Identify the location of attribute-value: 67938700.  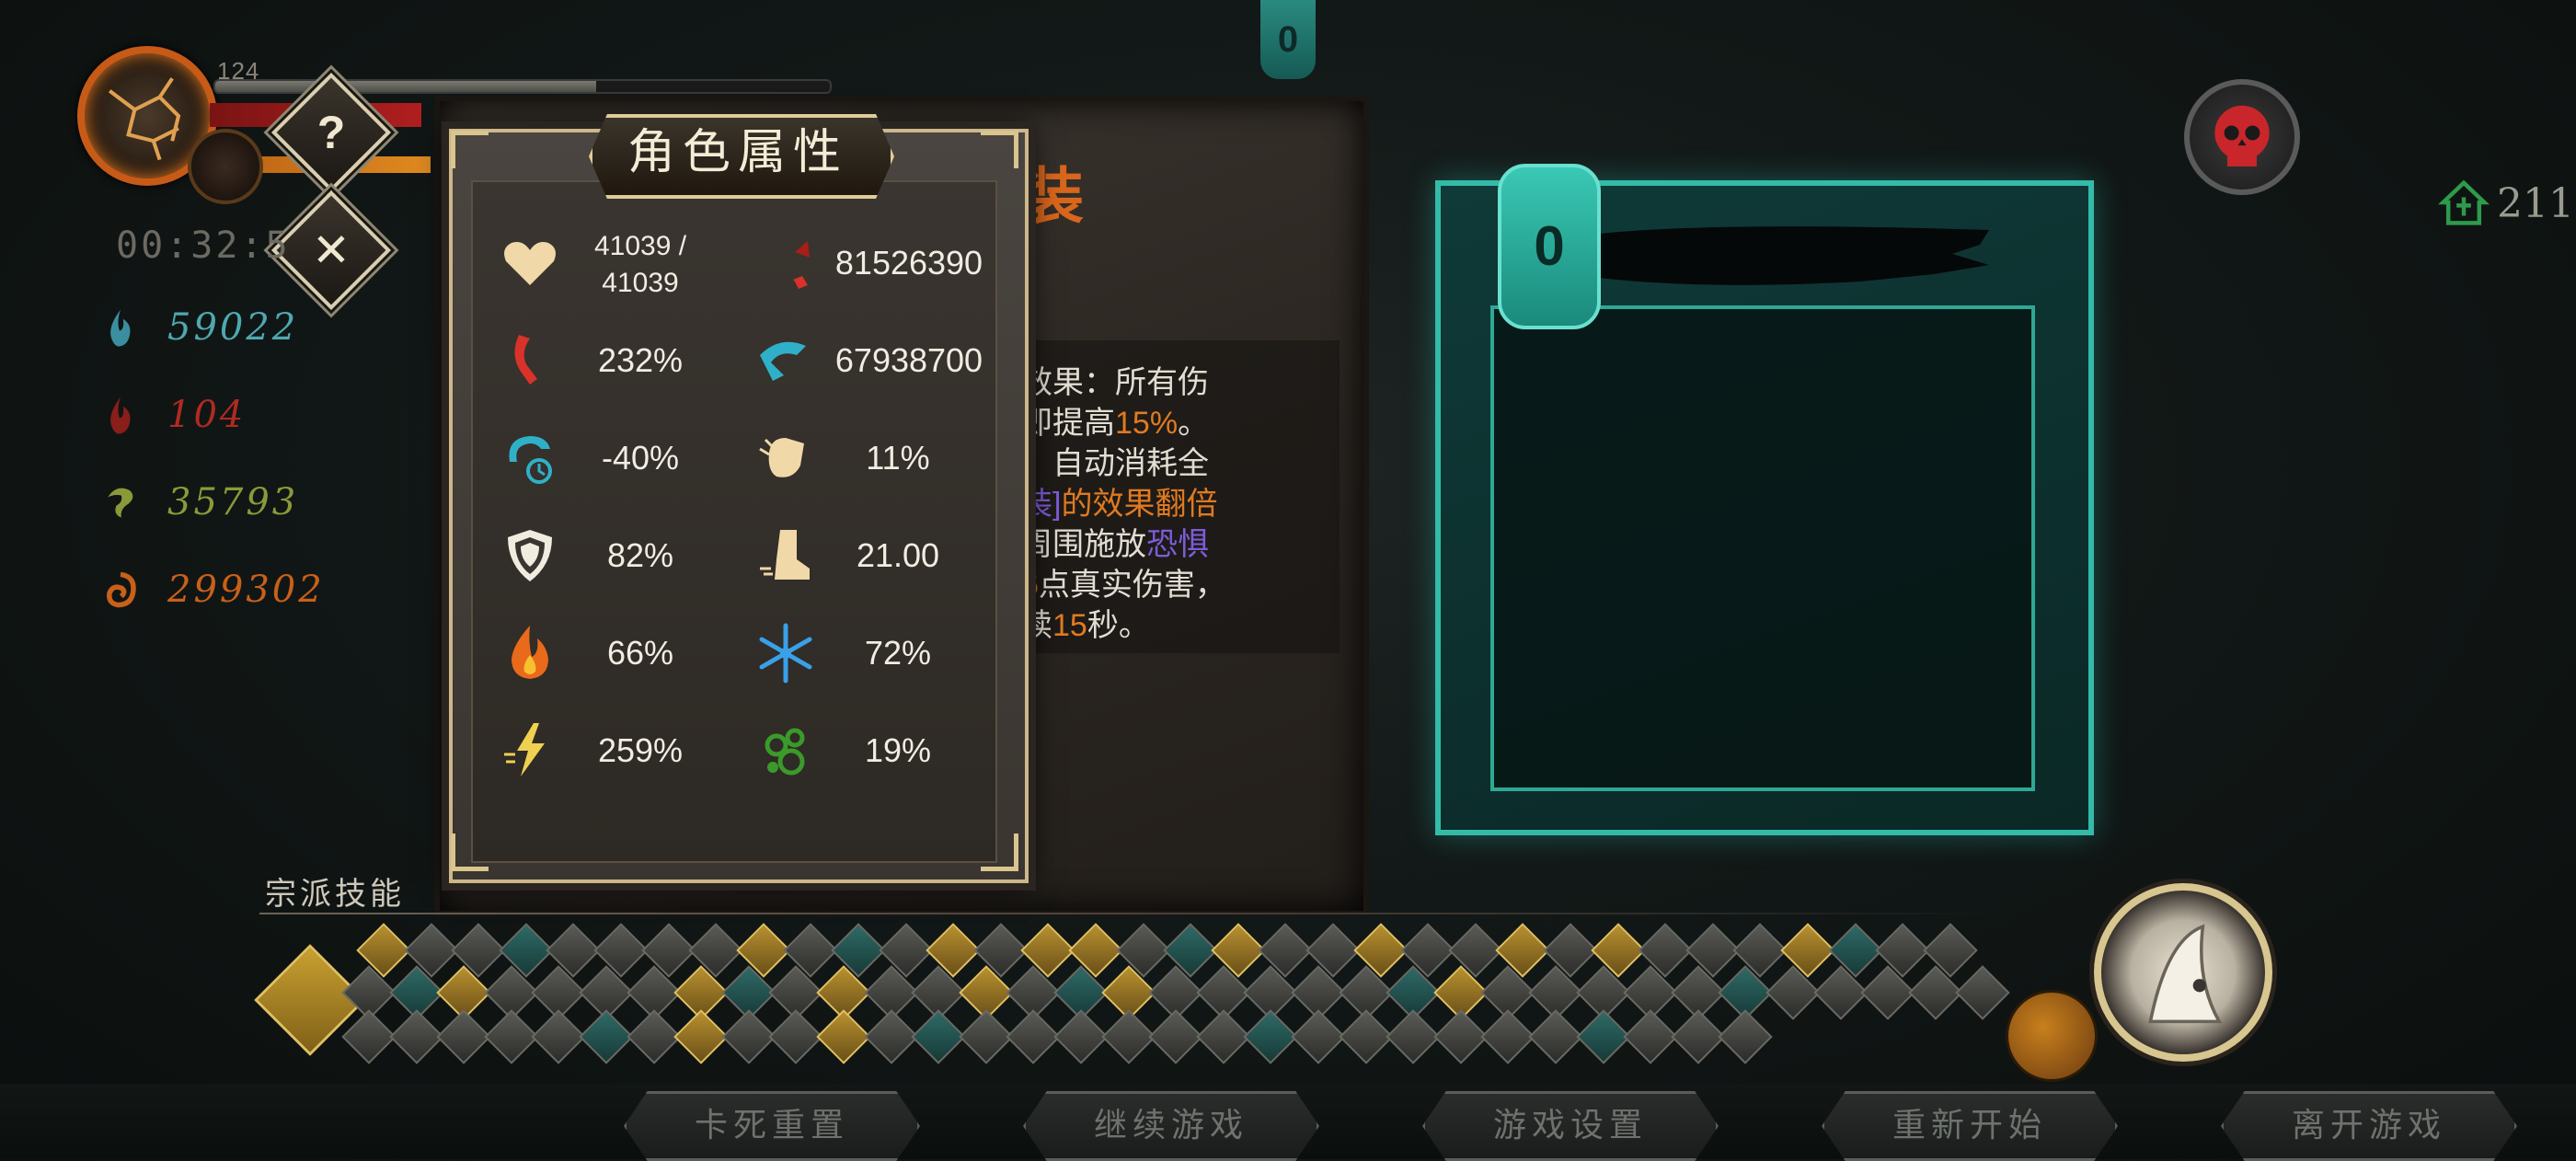
(908, 360).